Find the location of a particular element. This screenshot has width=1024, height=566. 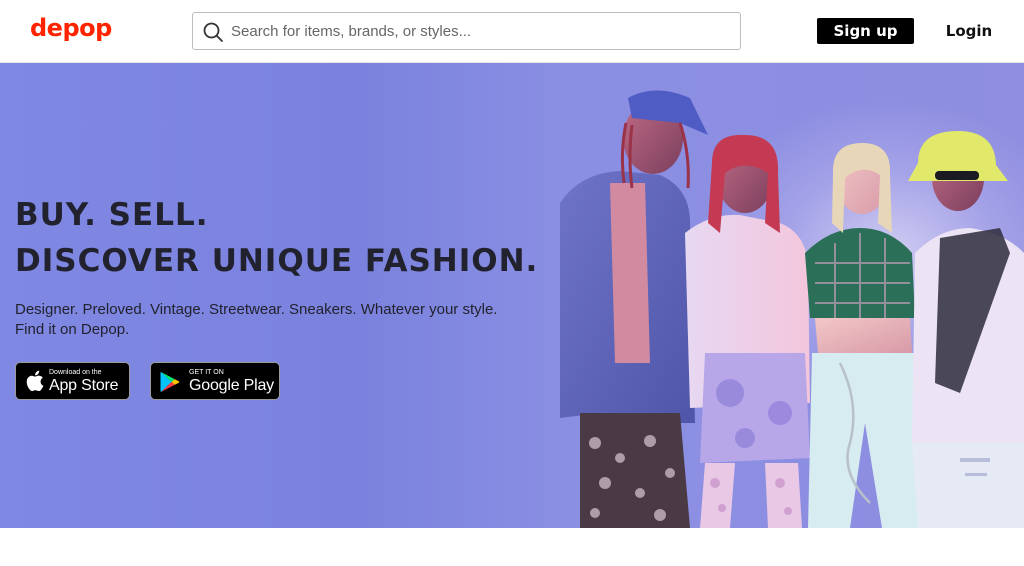

search-input is located at coordinates (481, 31).